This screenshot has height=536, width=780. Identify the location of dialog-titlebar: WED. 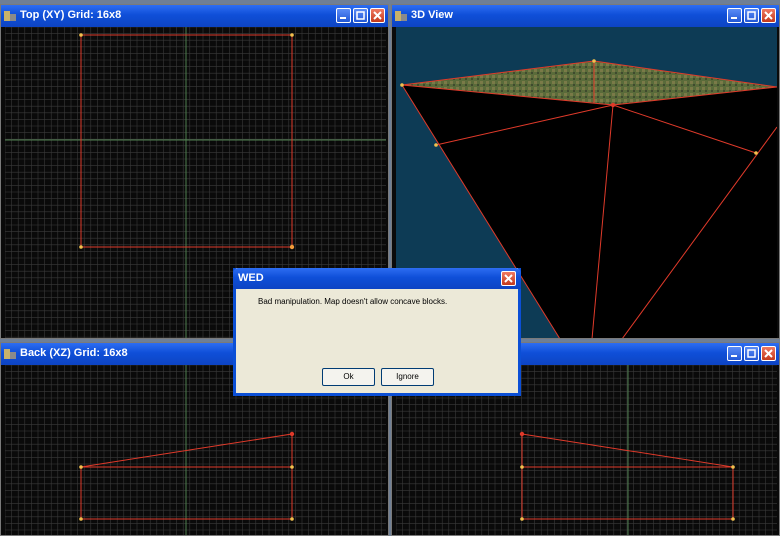
(377, 278).